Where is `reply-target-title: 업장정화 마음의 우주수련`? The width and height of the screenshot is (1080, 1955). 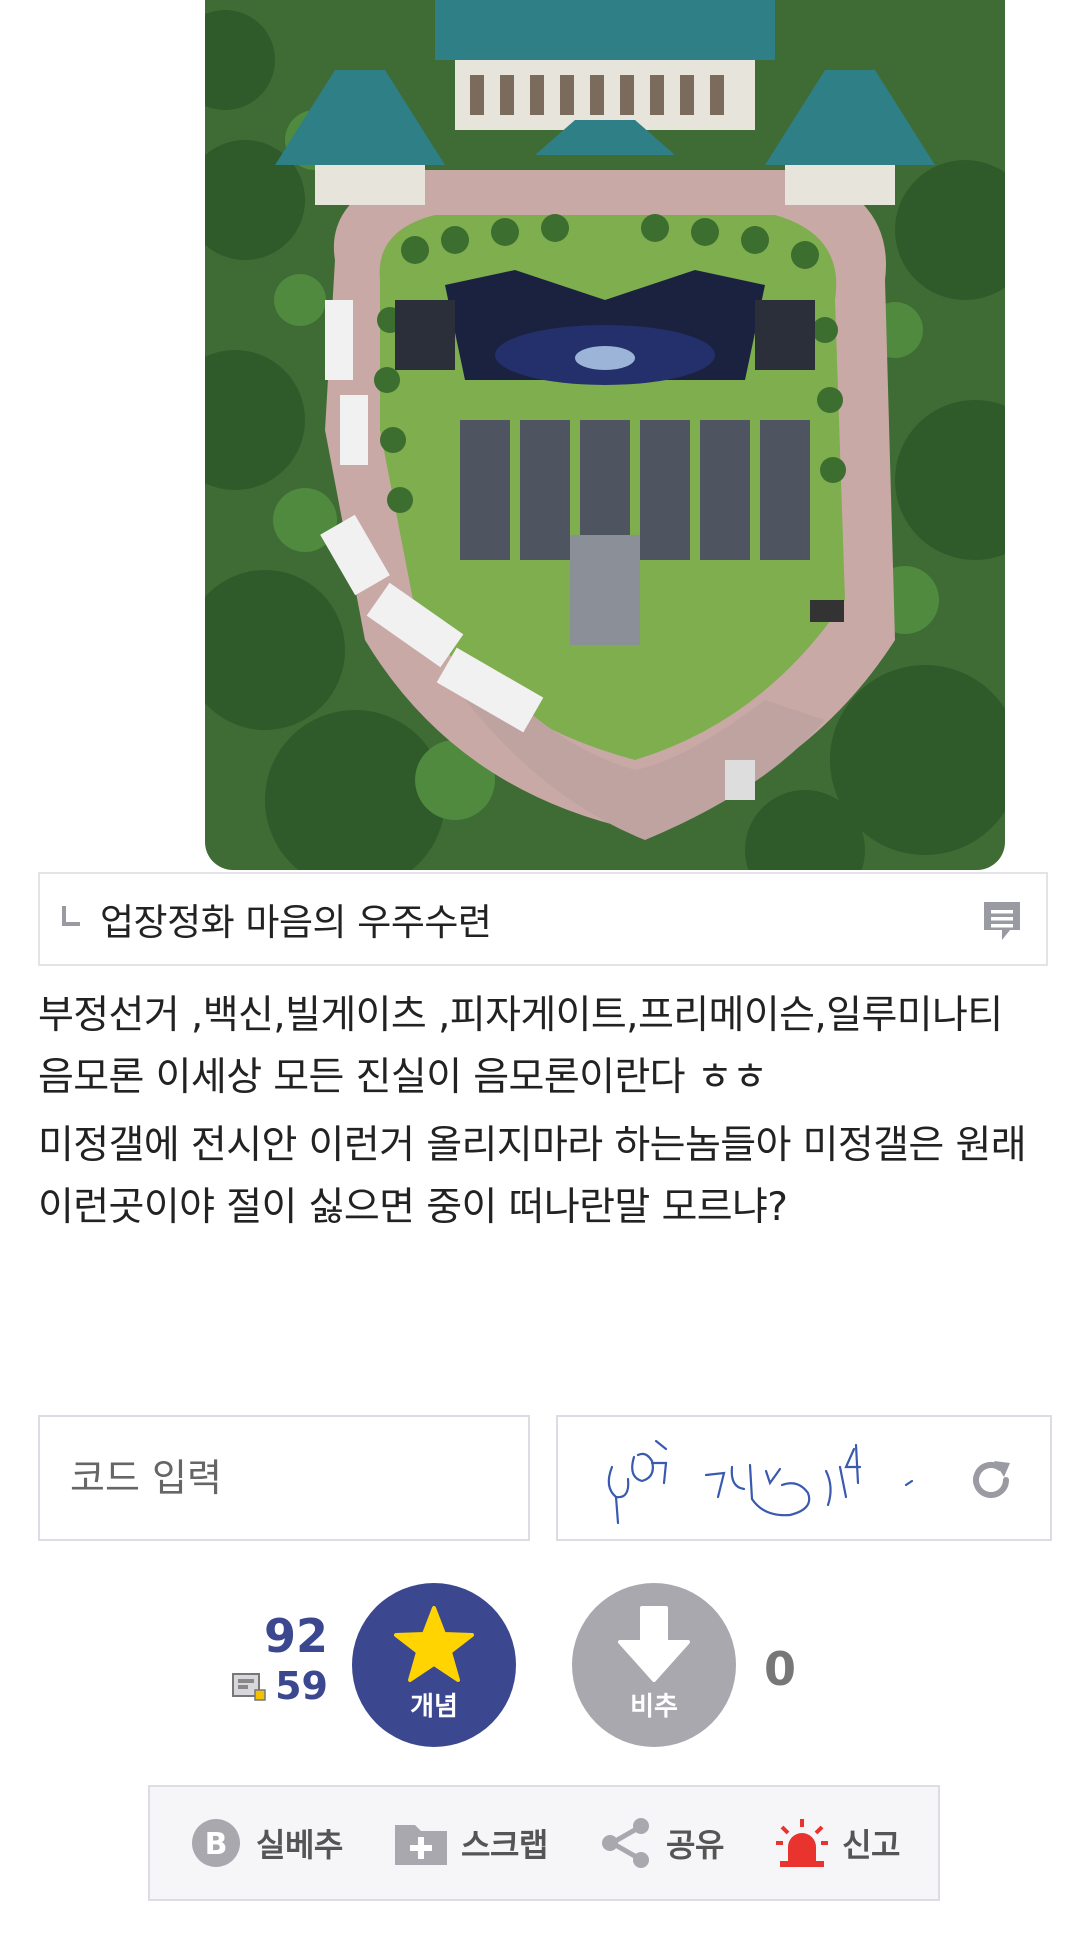 reply-target-title: 업장정화 마음의 우주수련 is located at coordinates (296, 922).